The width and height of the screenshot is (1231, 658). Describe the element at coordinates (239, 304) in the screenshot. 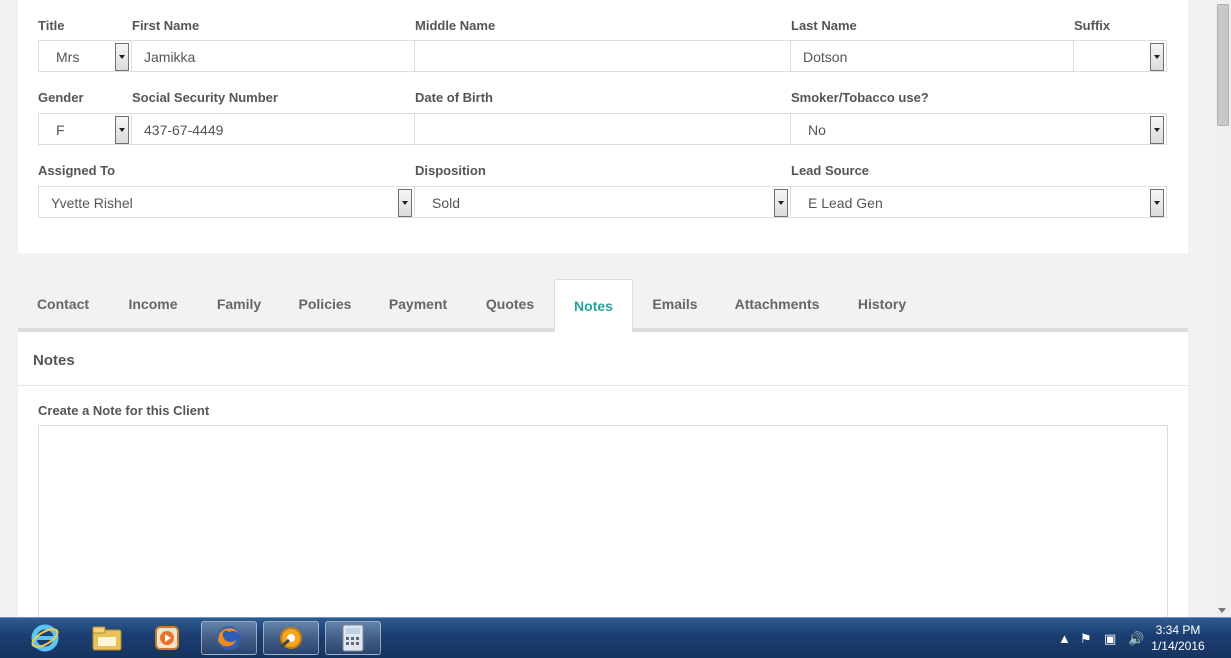

I see `tab-family: Family` at that location.